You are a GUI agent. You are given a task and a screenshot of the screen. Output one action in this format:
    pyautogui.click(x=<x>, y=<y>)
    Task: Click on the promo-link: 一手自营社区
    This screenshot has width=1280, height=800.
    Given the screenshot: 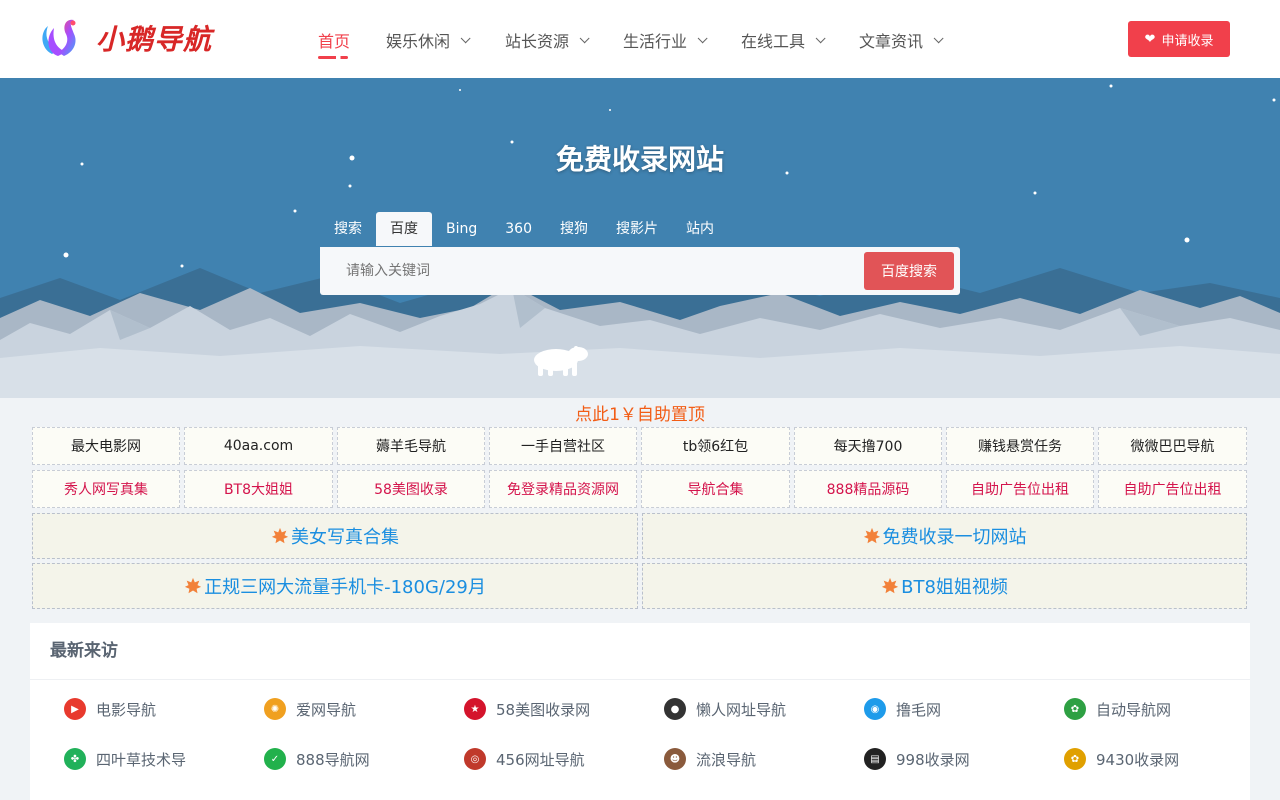 What is the action you would take?
    pyautogui.click(x=563, y=446)
    